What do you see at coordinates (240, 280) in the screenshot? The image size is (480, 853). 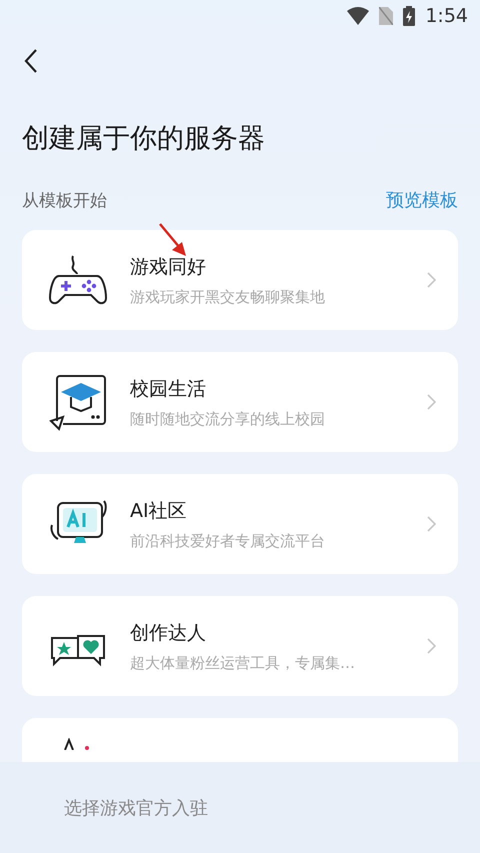 I see `template-card: 游戏同好 游戏玩家开黑交友畅聊聚集地` at bounding box center [240, 280].